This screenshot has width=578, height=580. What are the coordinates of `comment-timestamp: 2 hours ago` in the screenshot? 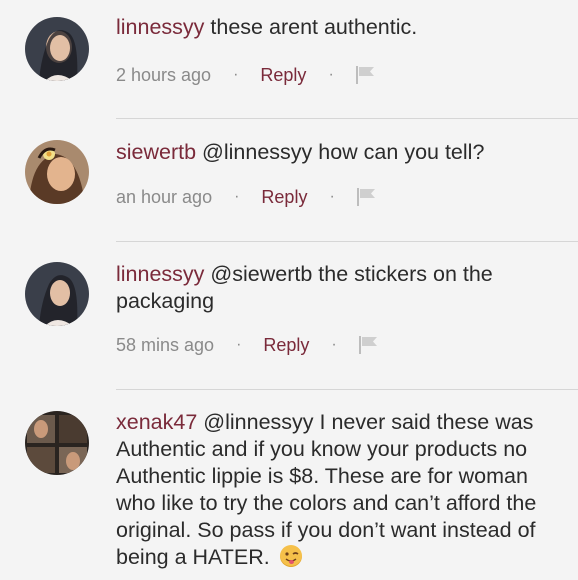 It's located at (164, 74).